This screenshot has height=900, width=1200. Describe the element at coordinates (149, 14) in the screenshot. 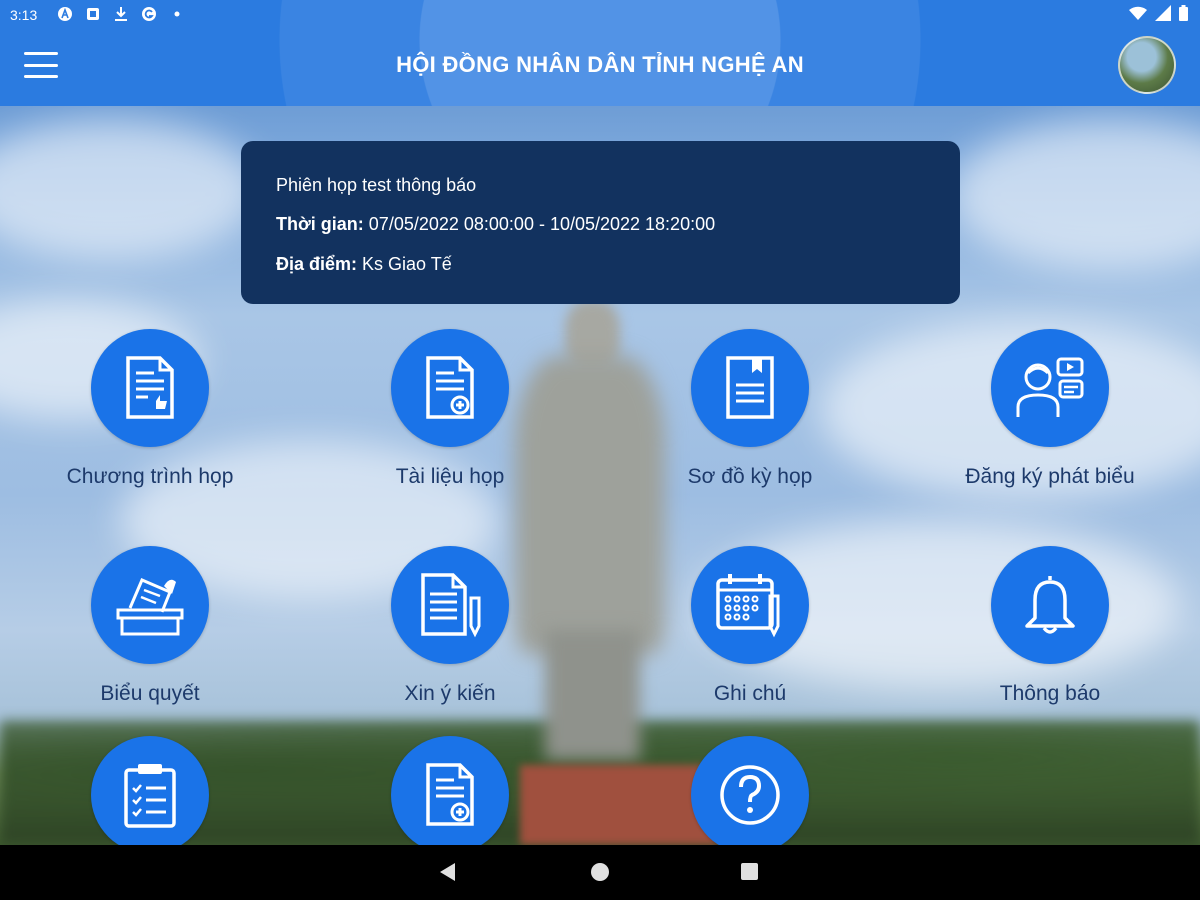

I see `notification-g-icon` at that location.